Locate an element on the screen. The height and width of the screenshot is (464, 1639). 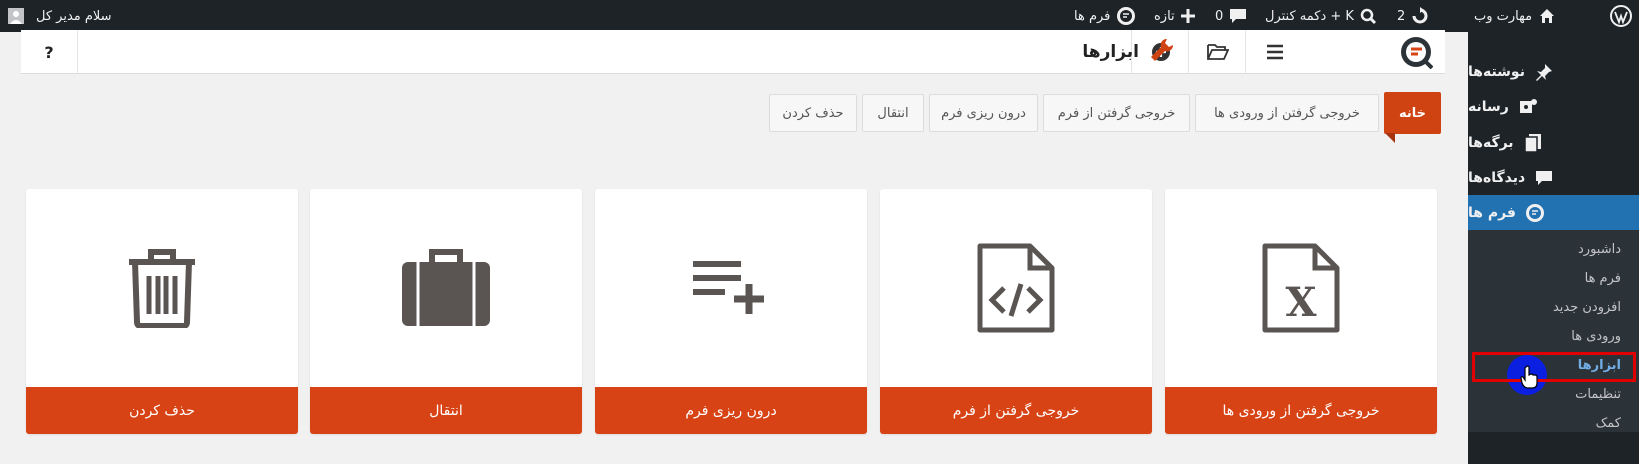
hamburger-icon is located at coordinates (1274, 52).